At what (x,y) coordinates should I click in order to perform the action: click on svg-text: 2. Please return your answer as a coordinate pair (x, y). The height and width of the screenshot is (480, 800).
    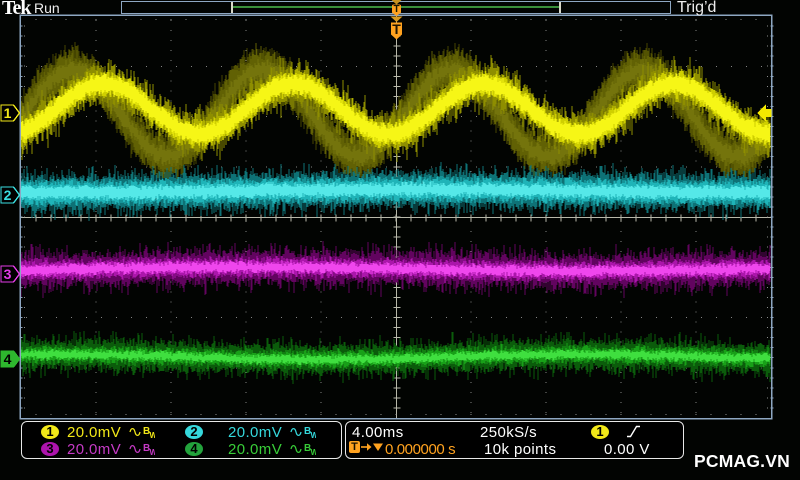
    Looking at the image, I should click on (8, 195).